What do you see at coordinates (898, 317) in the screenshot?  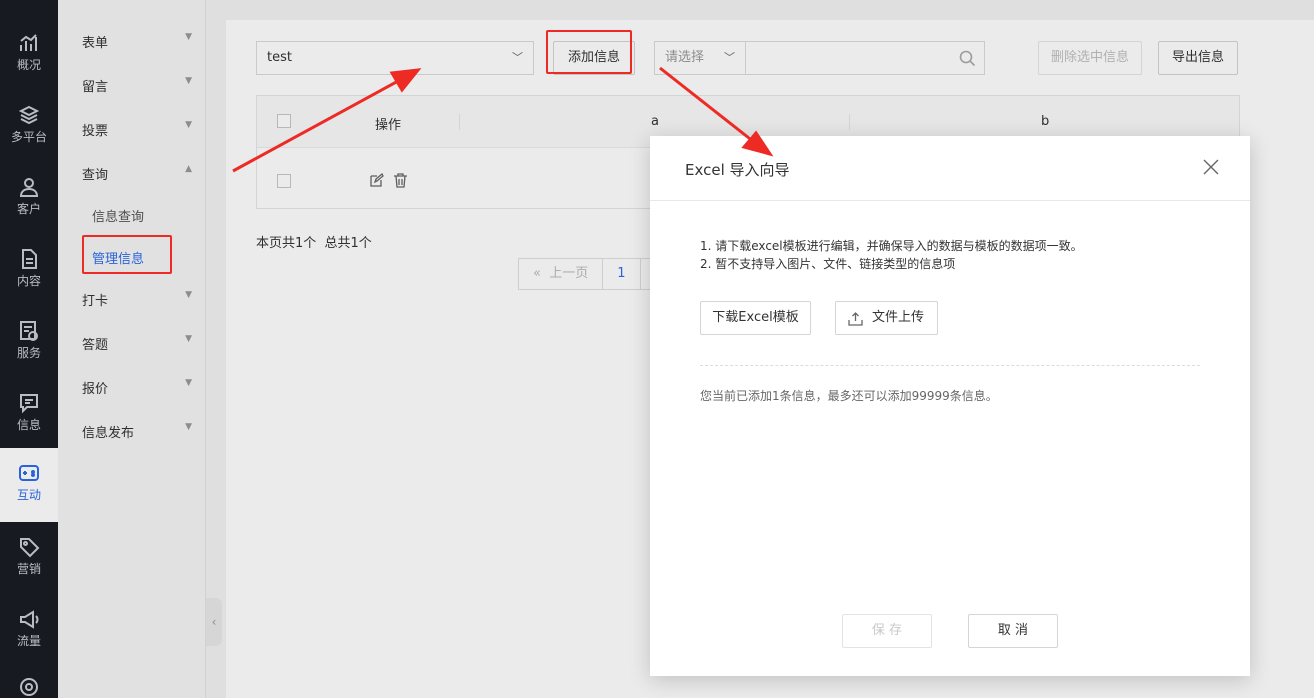 I see `file-upload-label: 文件上传` at bounding box center [898, 317].